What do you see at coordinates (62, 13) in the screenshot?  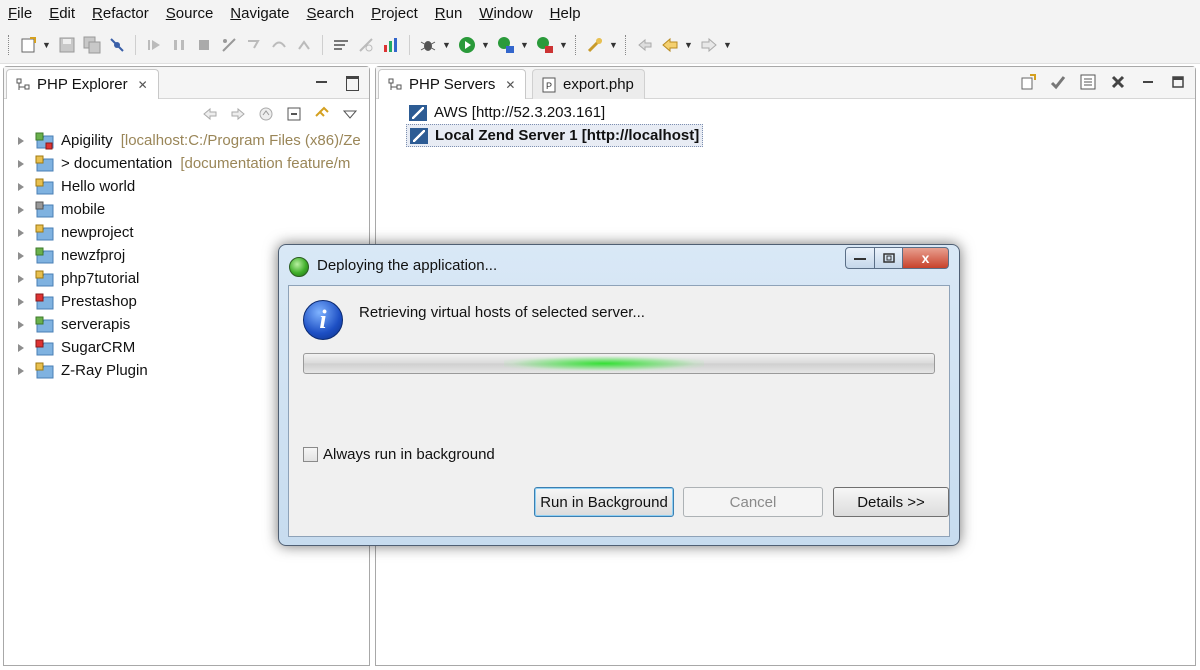 I see `menu-edit: Edit` at bounding box center [62, 13].